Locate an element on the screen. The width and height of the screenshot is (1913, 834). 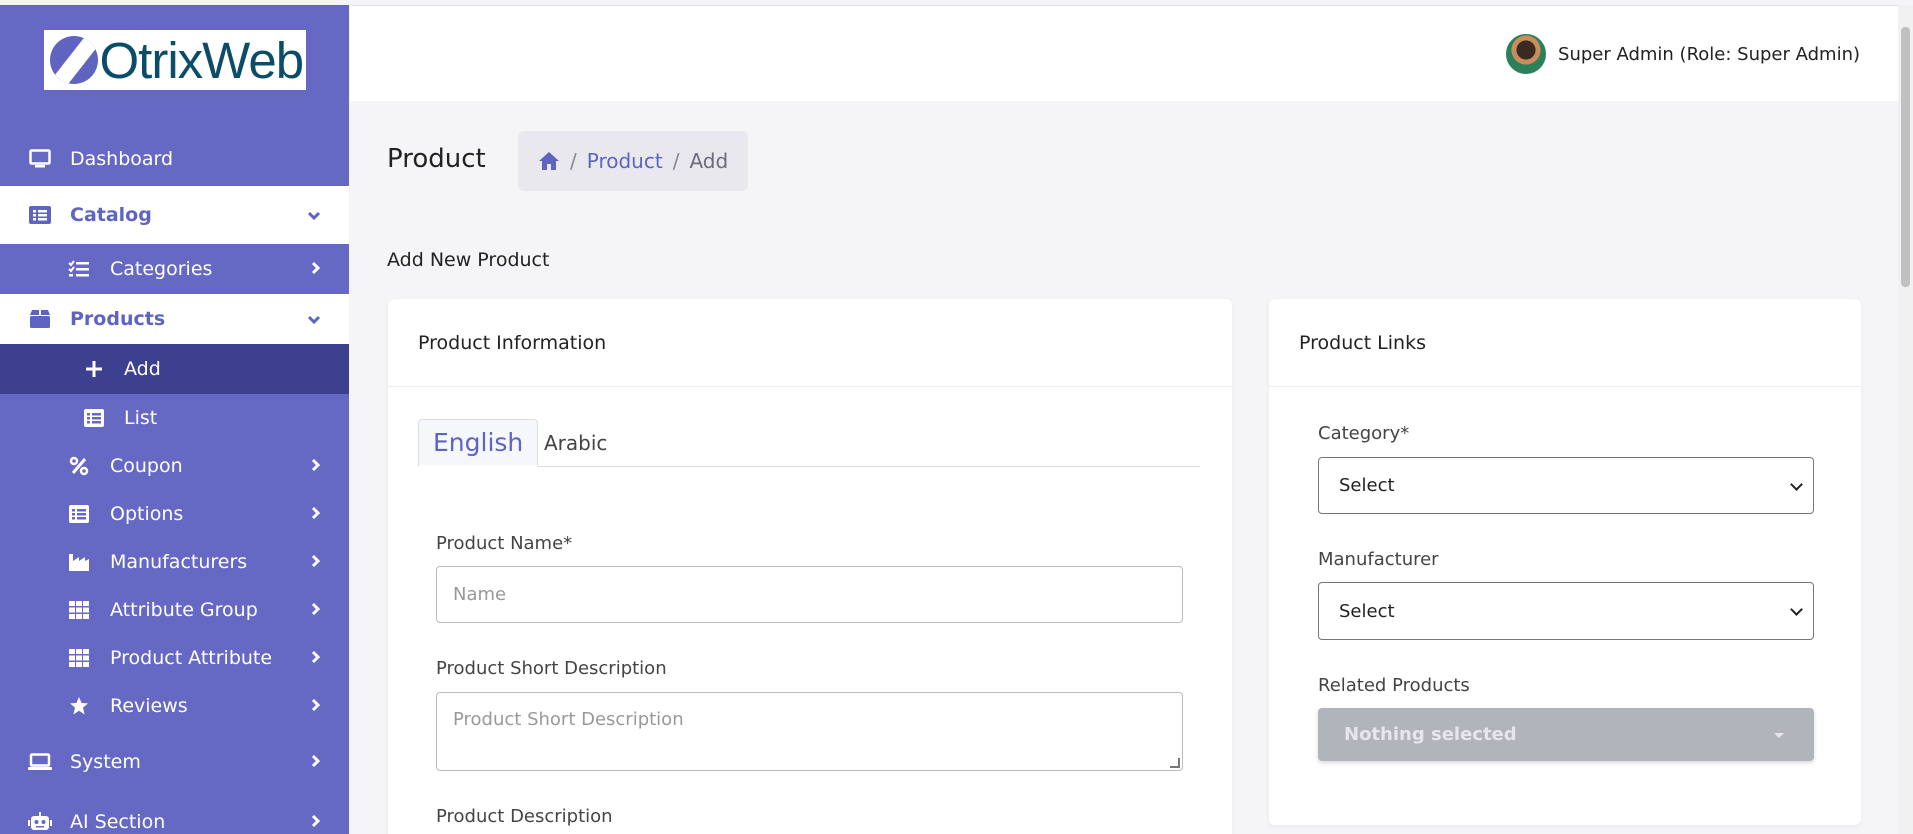
manufacturer-label: Manufacturer is located at coordinates (1378, 559).